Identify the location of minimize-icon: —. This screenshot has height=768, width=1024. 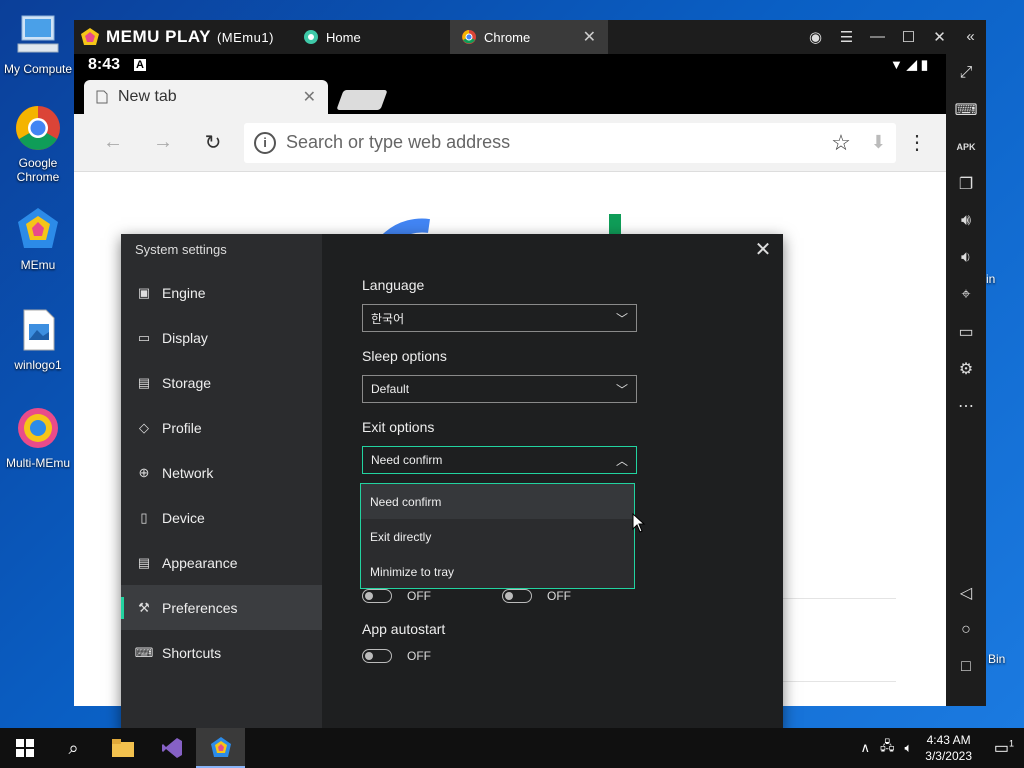
(877, 37).